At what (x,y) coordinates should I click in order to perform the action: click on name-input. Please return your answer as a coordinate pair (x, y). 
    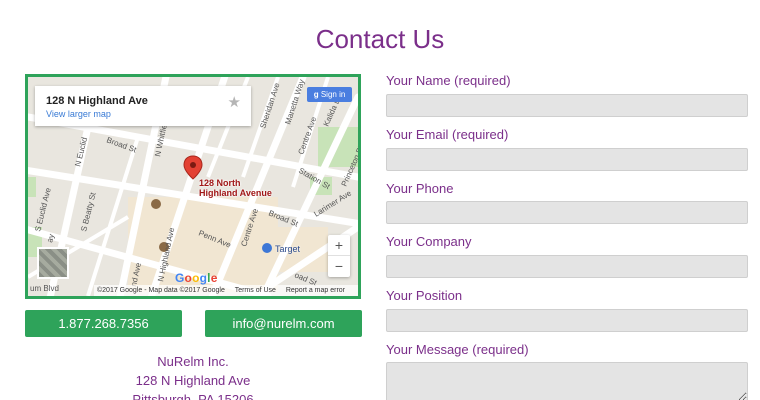
    Looking at the image, I should click on (567, 105).